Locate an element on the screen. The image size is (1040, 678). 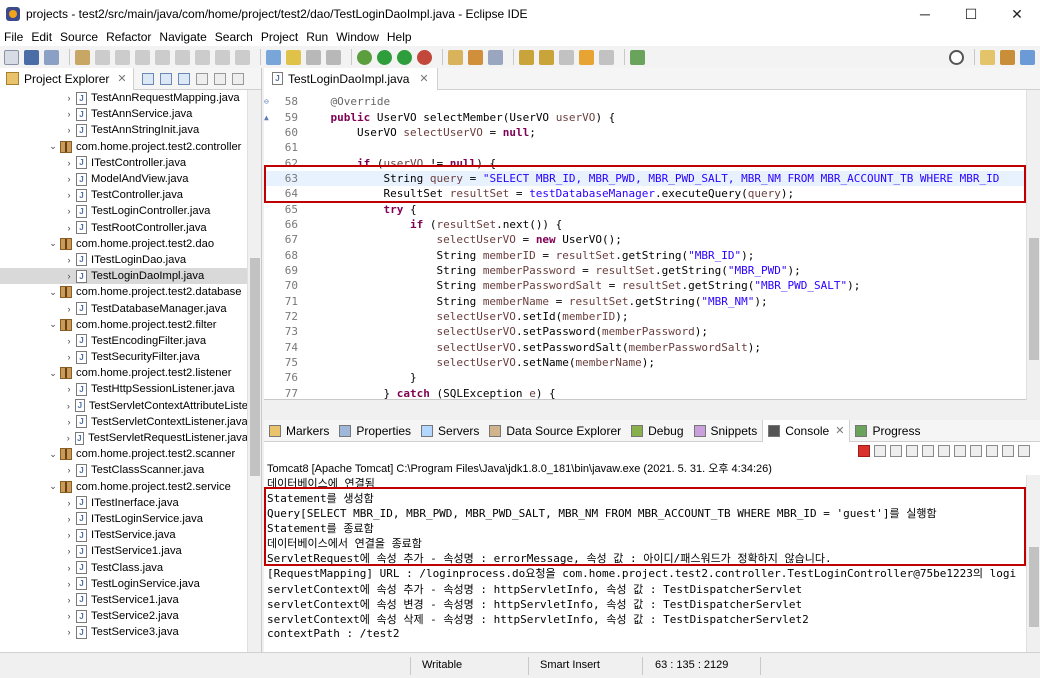
project-explorer-tab: Project Explorer ✕ is located at coordinates (67, 78).